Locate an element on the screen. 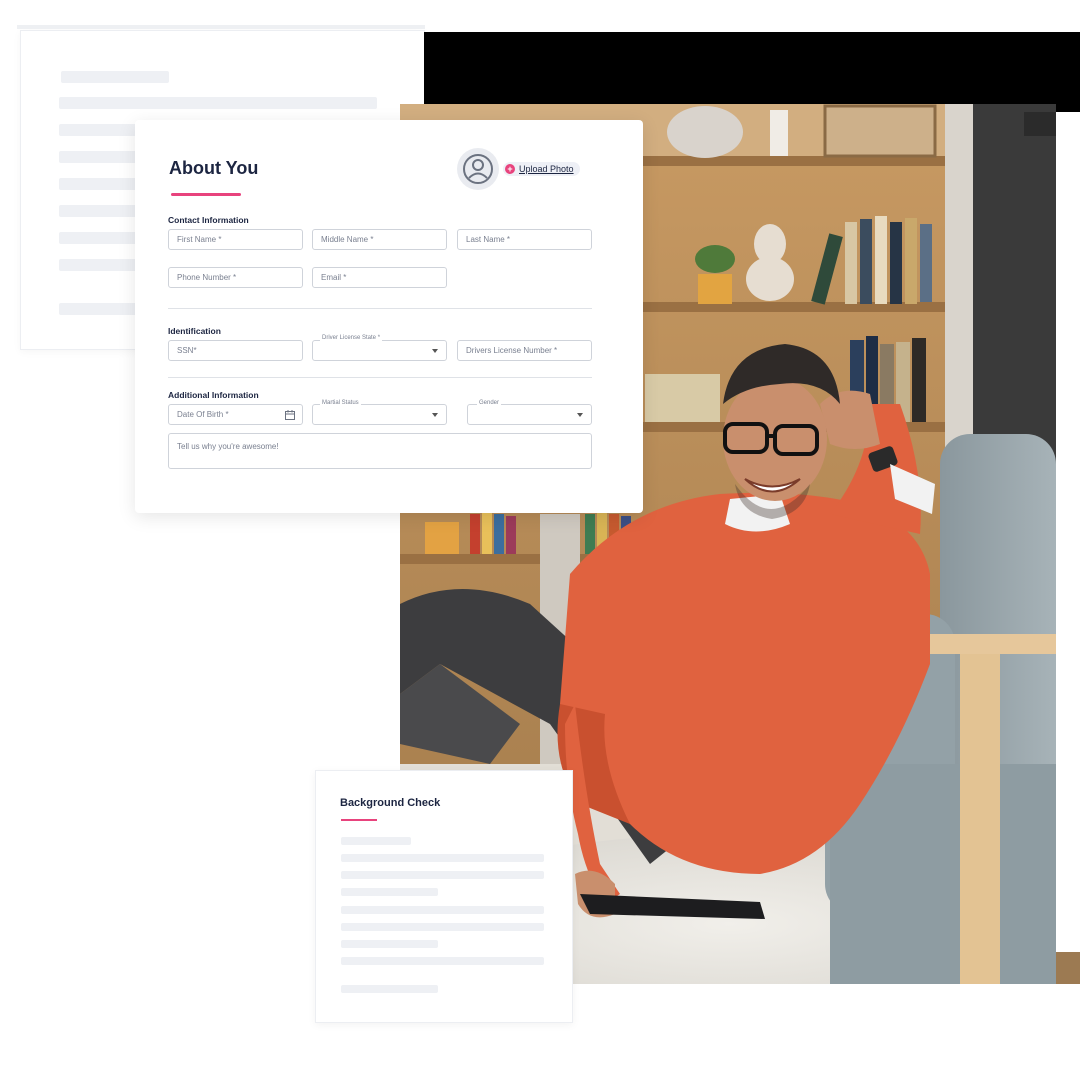  martial-status-select is located at coordinates (379, 414).